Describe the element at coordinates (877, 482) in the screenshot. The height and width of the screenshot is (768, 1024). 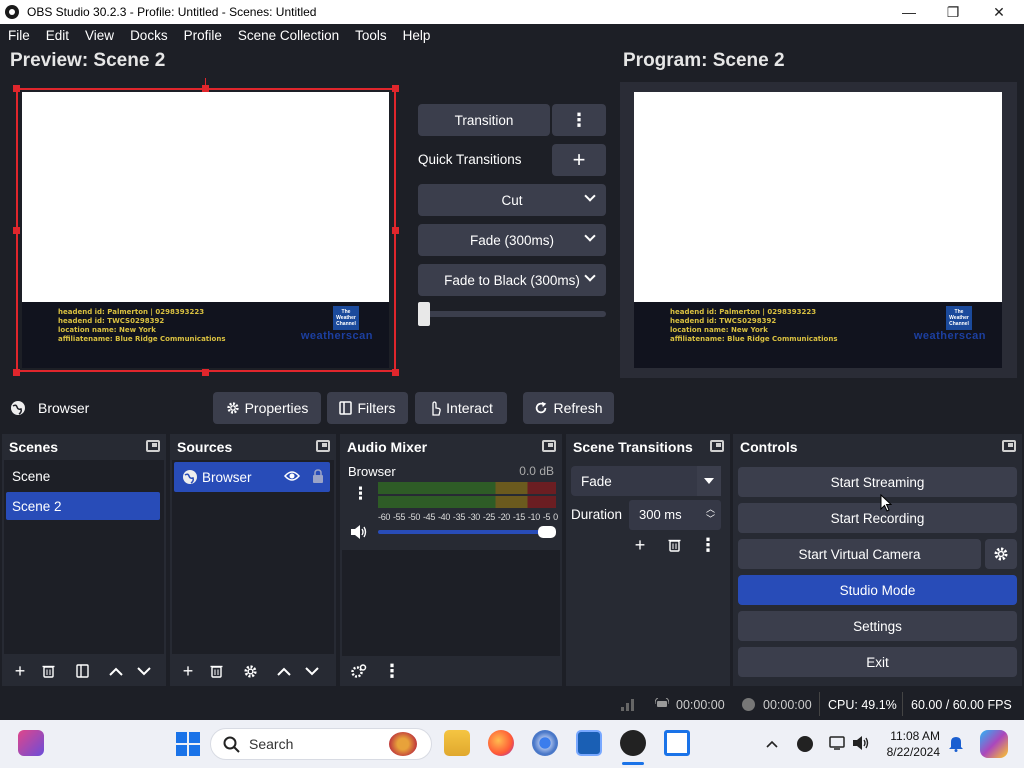
I see `start-streaming-button: Start Streaming` at that location.